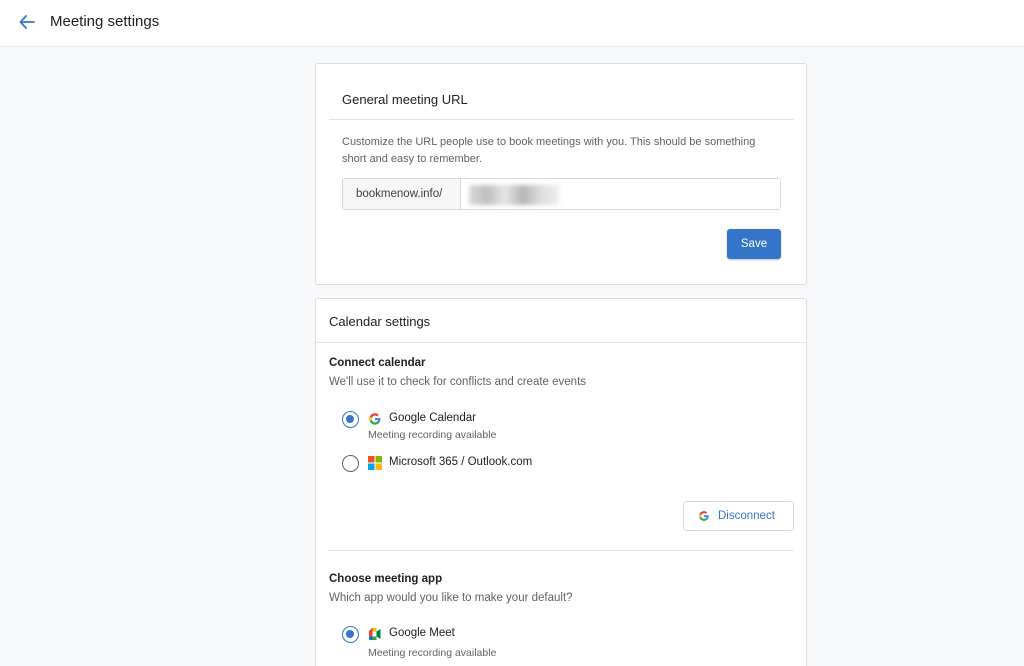 The height and width of the screenshot is (666, 1024). What do you see at coordinates (402, 194) in the screenshot?
I see `url-prefix: bookmenow.info/` at bounding box center [402, 194].